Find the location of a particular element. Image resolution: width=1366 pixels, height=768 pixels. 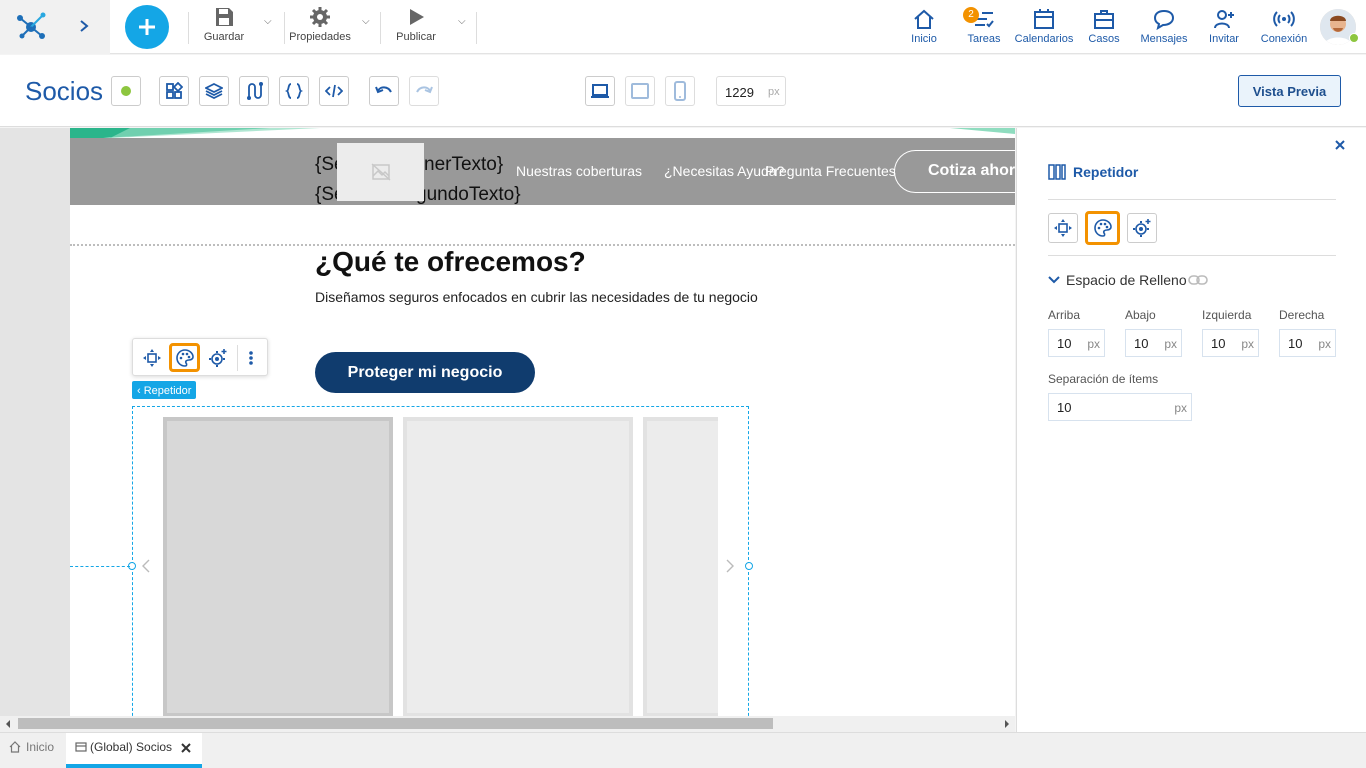

move-handle is located at coordinates (152, 358).